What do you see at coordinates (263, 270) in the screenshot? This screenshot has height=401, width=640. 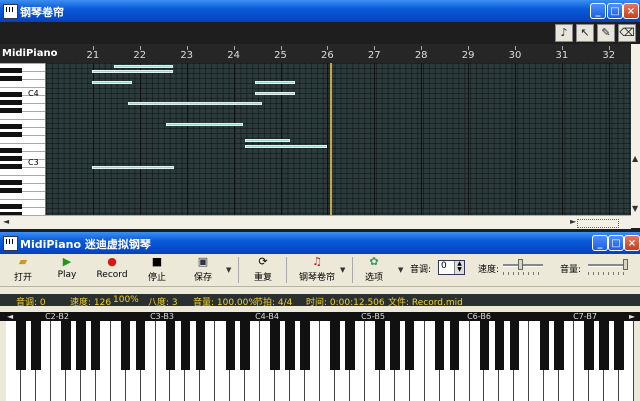 I see `repeat-button: ⟳ 重复` at bounding box center [263, 270].